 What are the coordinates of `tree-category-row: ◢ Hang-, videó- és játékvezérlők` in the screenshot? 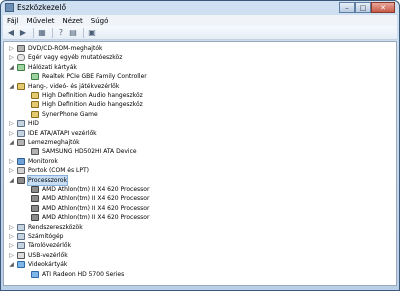 It's located at (200, 86).